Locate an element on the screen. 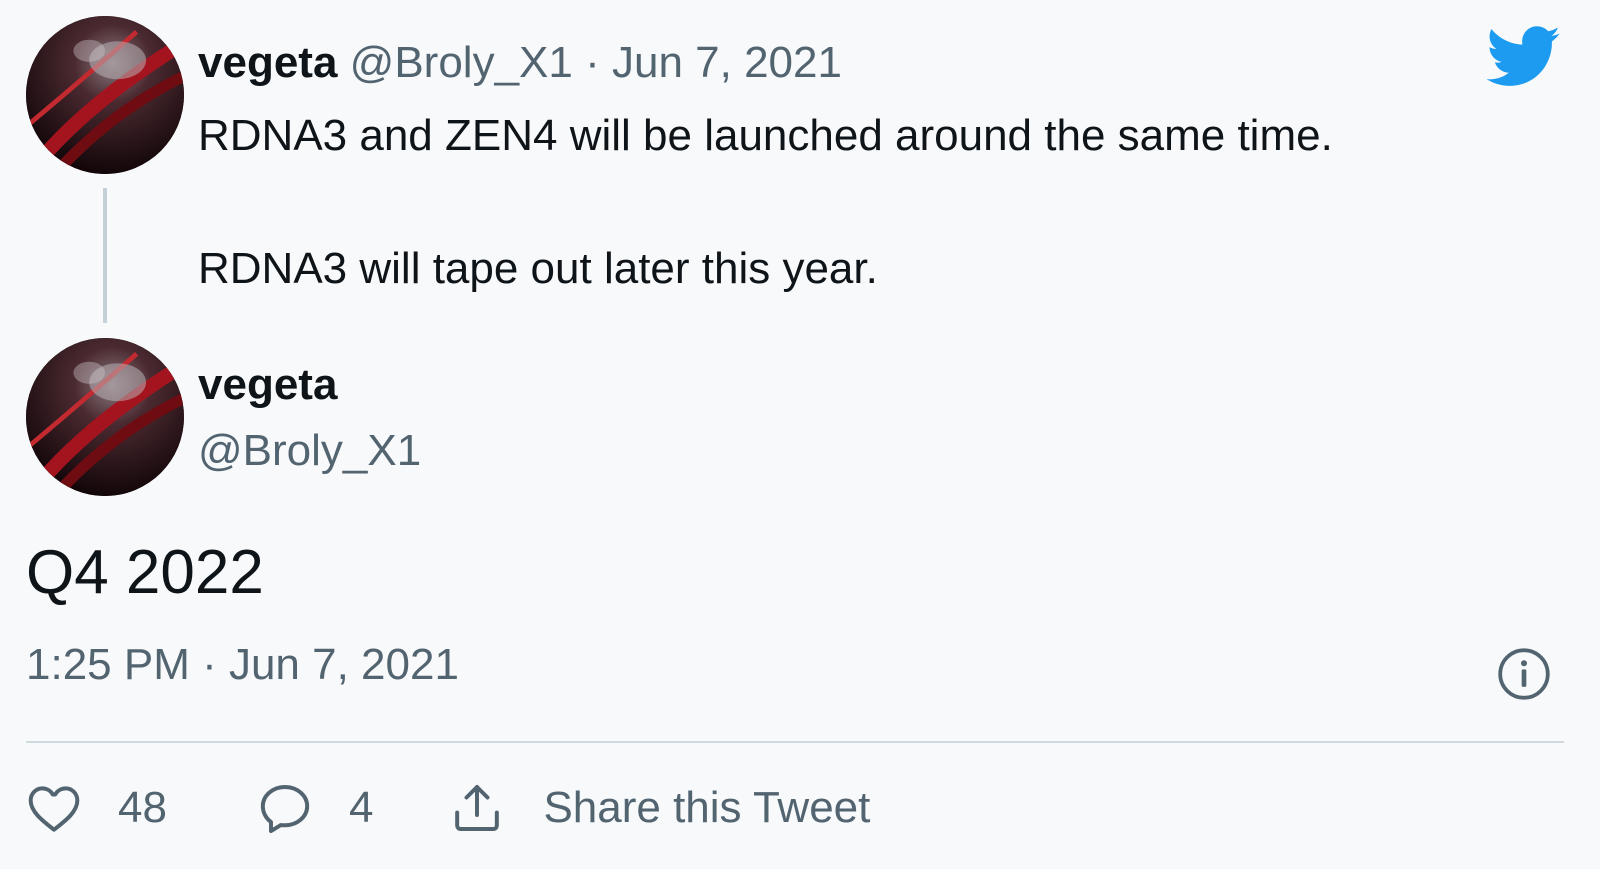 This screenshot has width=1600, height=869. parent-avatar is located at coordinates (105, 95).